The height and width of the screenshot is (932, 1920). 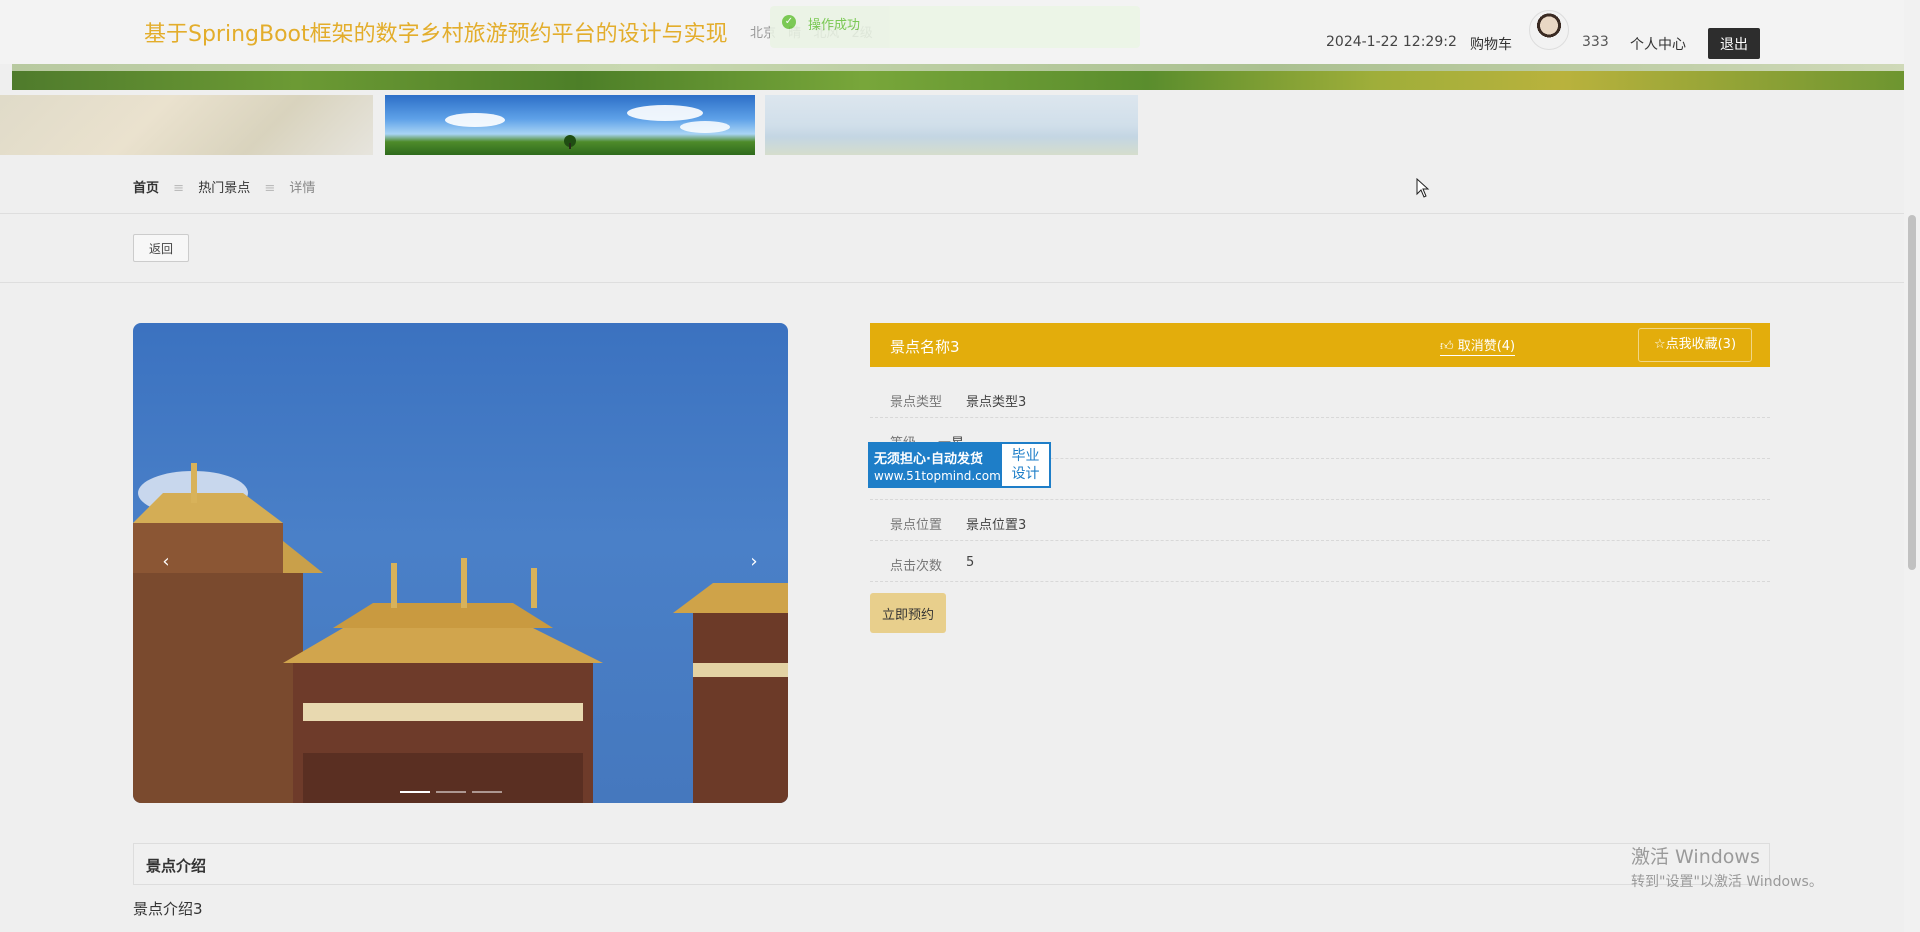 I want to click on success-toast: ✓ 操作成功, so click(x=955, y=27).